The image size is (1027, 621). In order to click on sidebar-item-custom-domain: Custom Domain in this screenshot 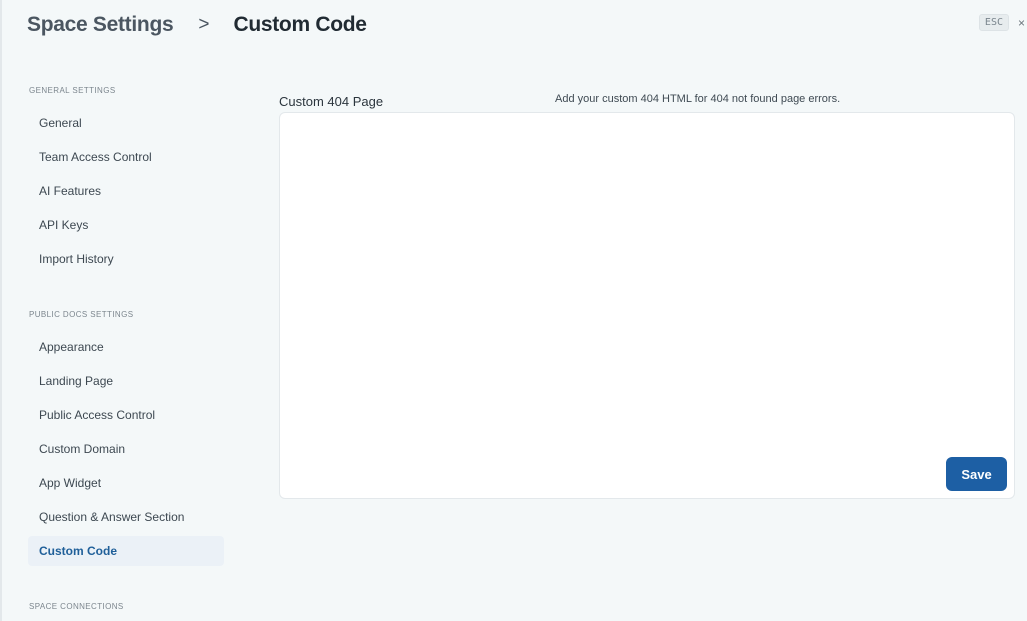, I will do `click(126, 449)`.